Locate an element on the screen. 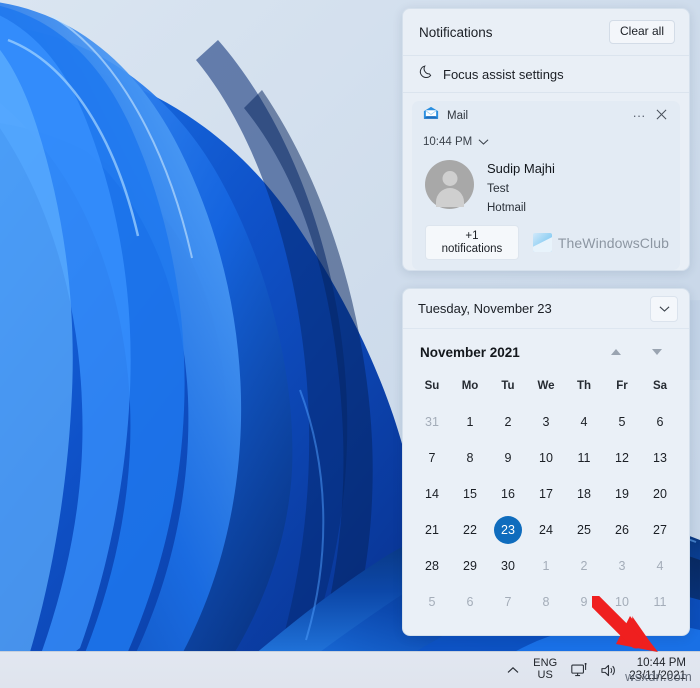 This screenshot has height=688, width=700. calendar-day: 19 is located at coordinates (622, 494).